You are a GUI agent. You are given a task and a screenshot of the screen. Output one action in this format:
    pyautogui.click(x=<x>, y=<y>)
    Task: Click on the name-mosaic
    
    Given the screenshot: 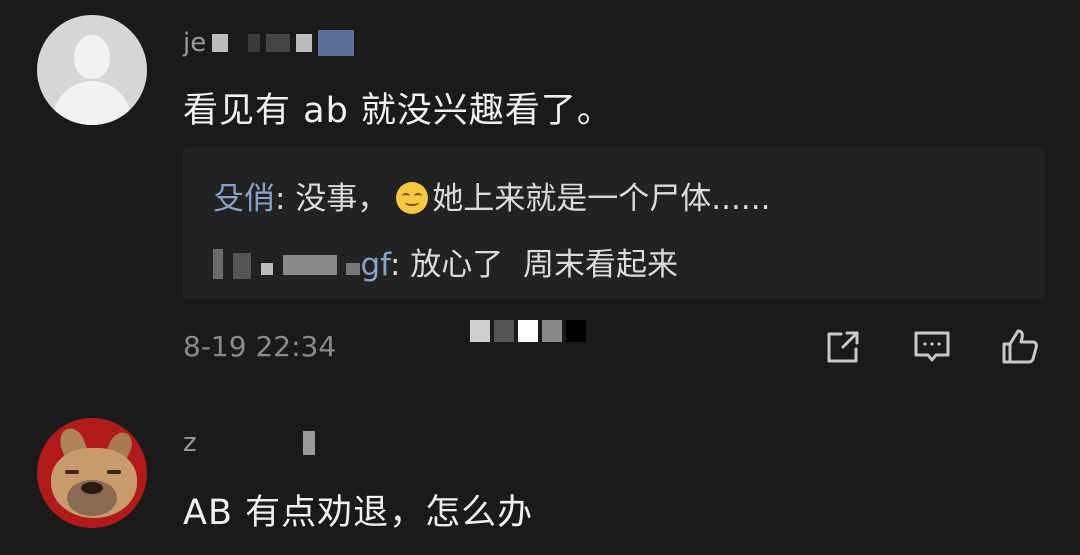 What is the action you would take?
    pyautogui.click(x=218, y=264)
    